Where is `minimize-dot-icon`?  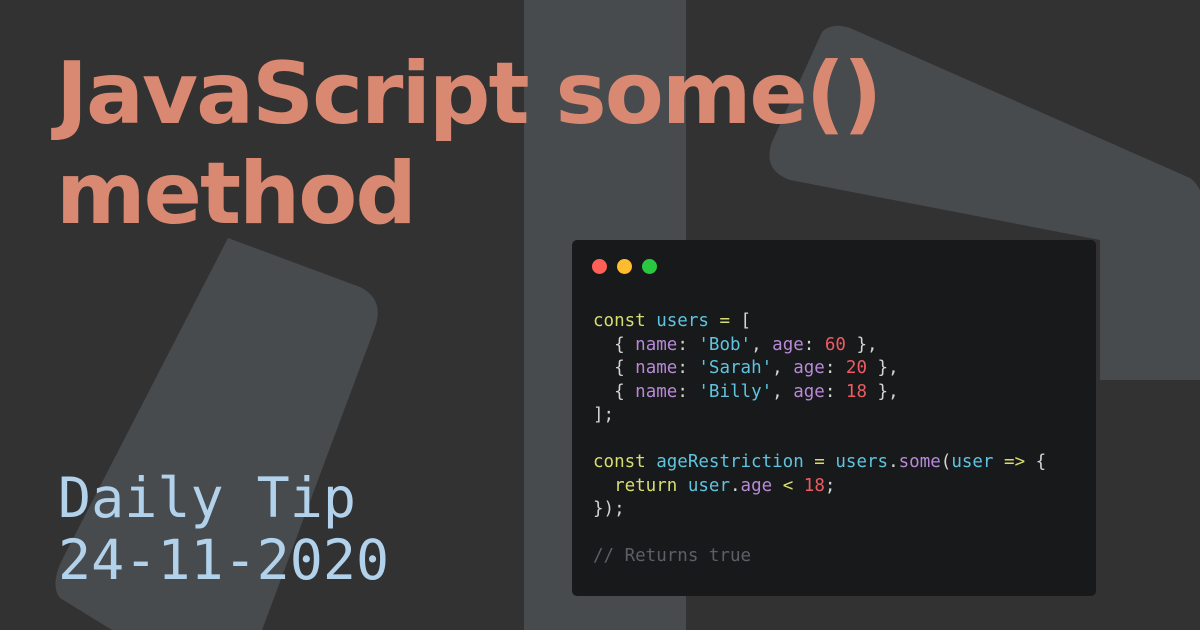 minimize-dot-icon is located at coordinates (624, 266).